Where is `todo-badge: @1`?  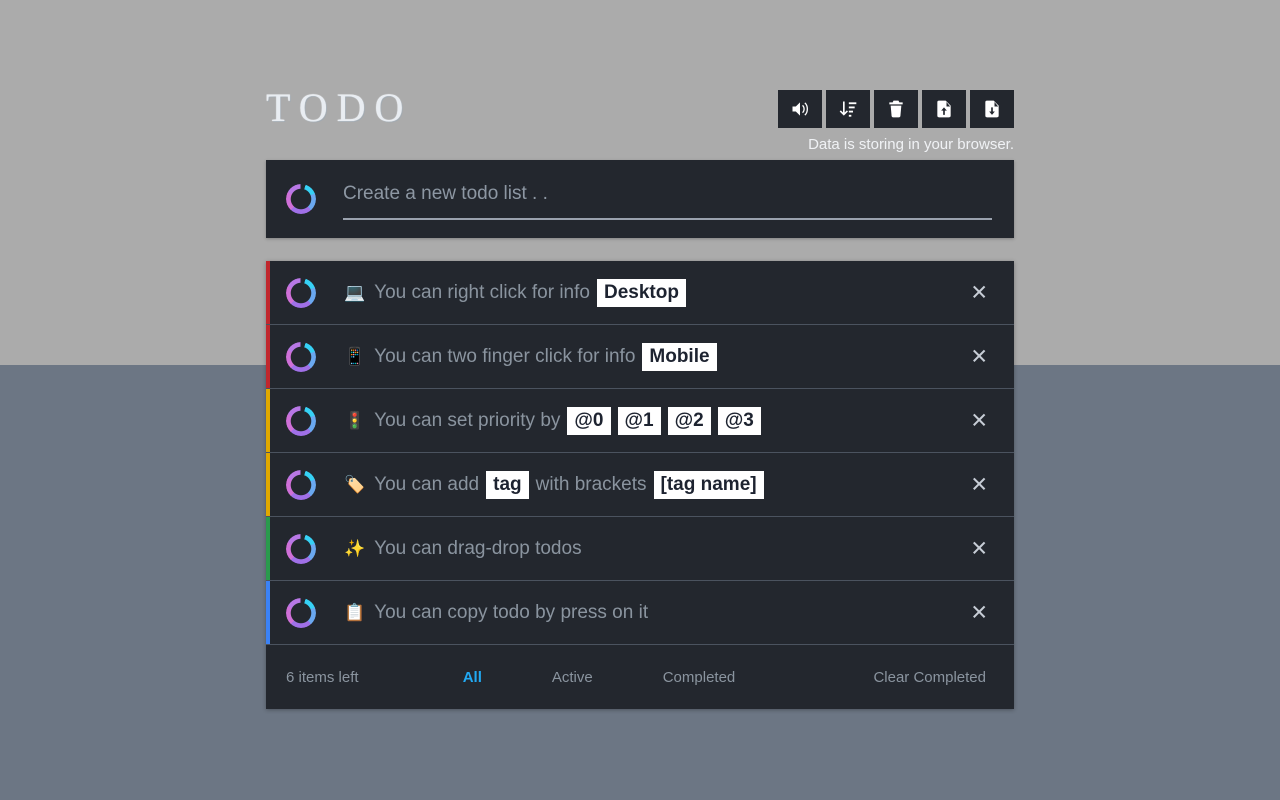 todo-badge: @1 is located at coordinates (639, 420).